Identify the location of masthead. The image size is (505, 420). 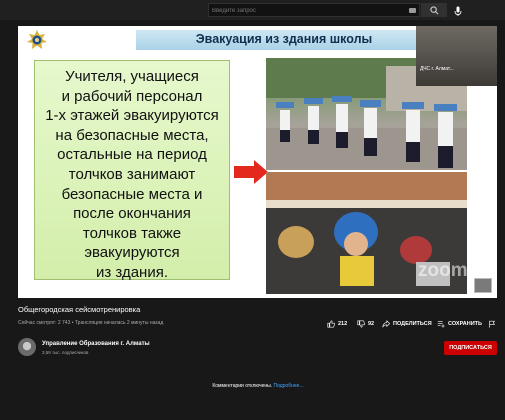
(252, 10).